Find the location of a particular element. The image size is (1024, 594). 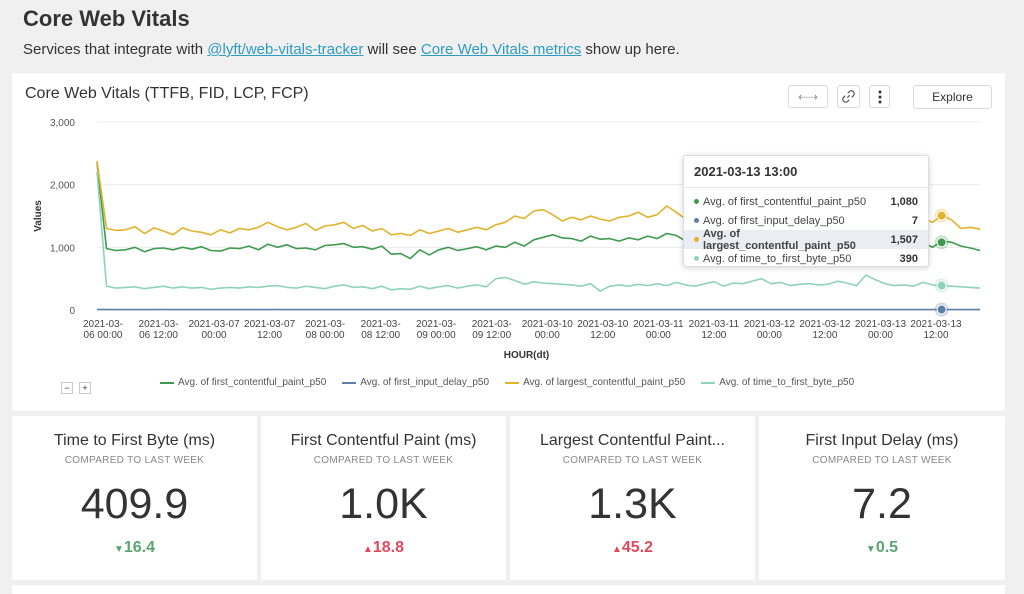

page-title: Core Web Vitals is located at coordinates (106, 18).